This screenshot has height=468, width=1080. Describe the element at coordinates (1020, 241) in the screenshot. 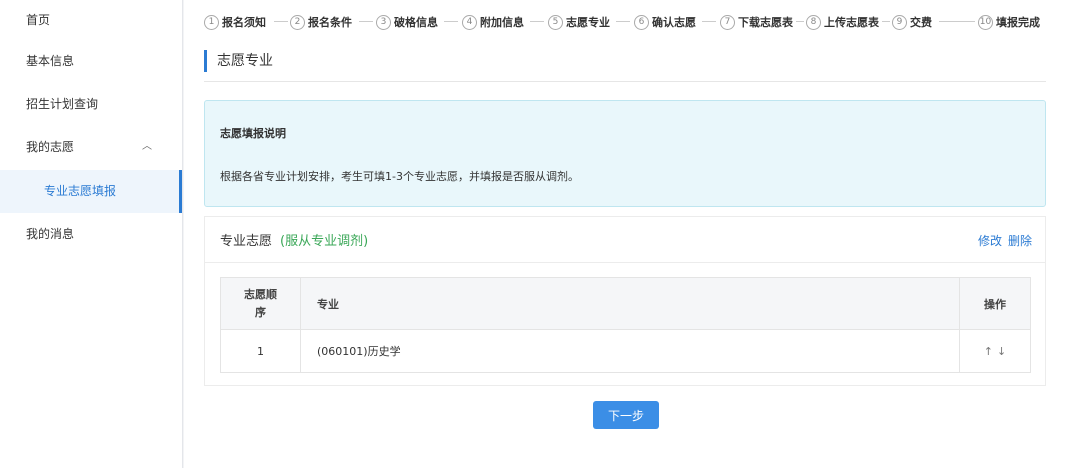

I see `delete-link: 删除` at that location.